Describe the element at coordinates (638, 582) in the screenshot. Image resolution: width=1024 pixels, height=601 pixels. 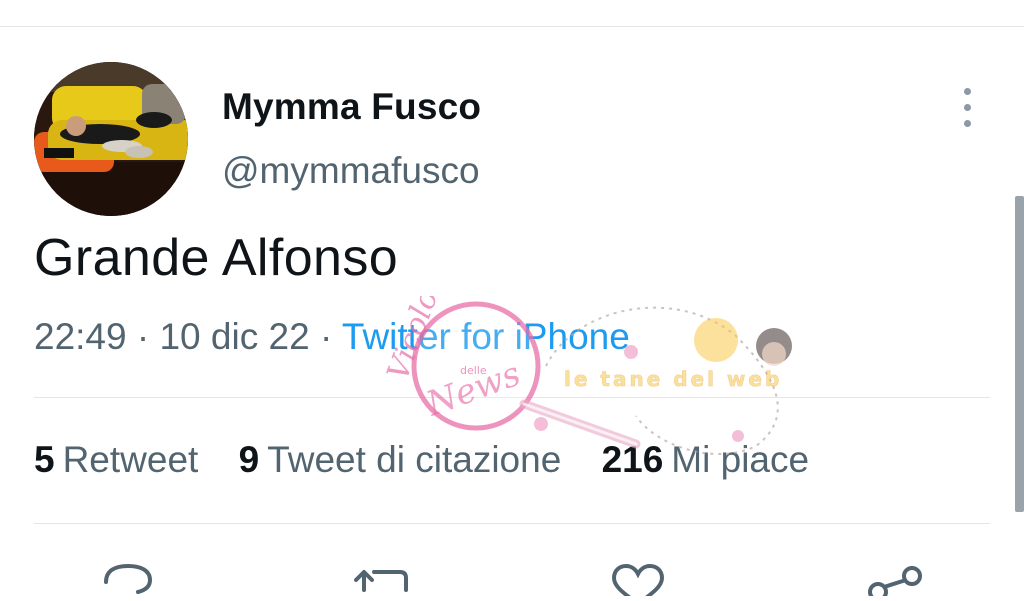
I see `like-icon` at that location.